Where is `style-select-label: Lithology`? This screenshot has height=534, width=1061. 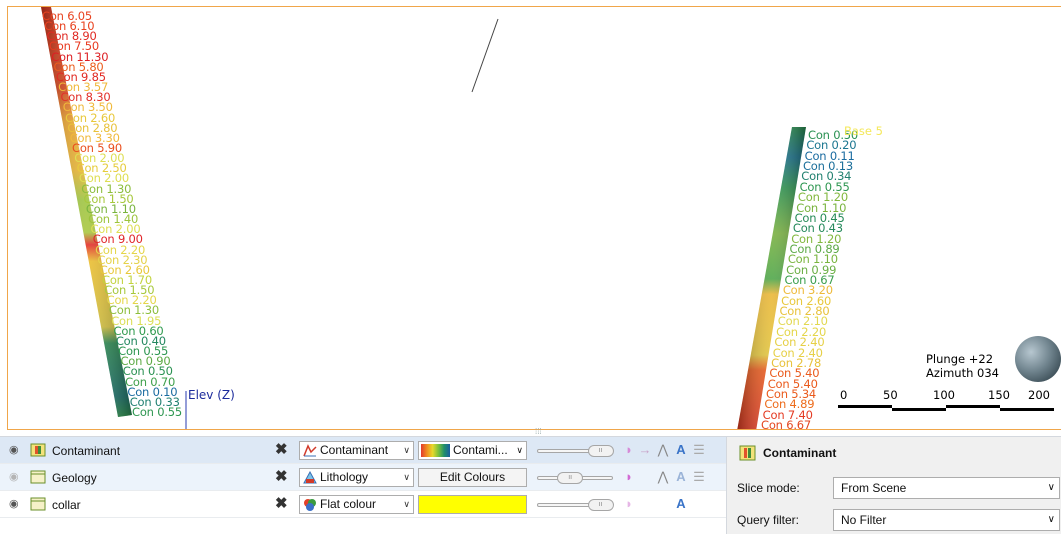 style-select-label: Lithology is located at coordinates (344, 477).